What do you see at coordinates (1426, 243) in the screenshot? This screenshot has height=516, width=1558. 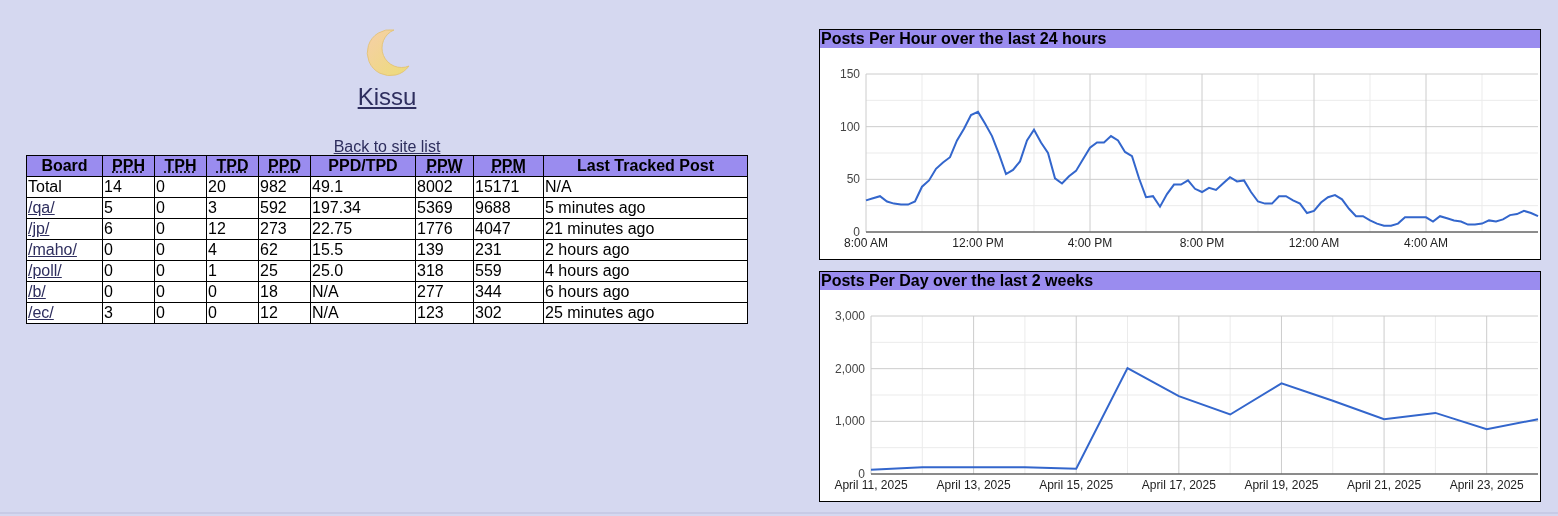 I see `x-tick-label: 4:00 AM` at bounding box center [1426, 243].